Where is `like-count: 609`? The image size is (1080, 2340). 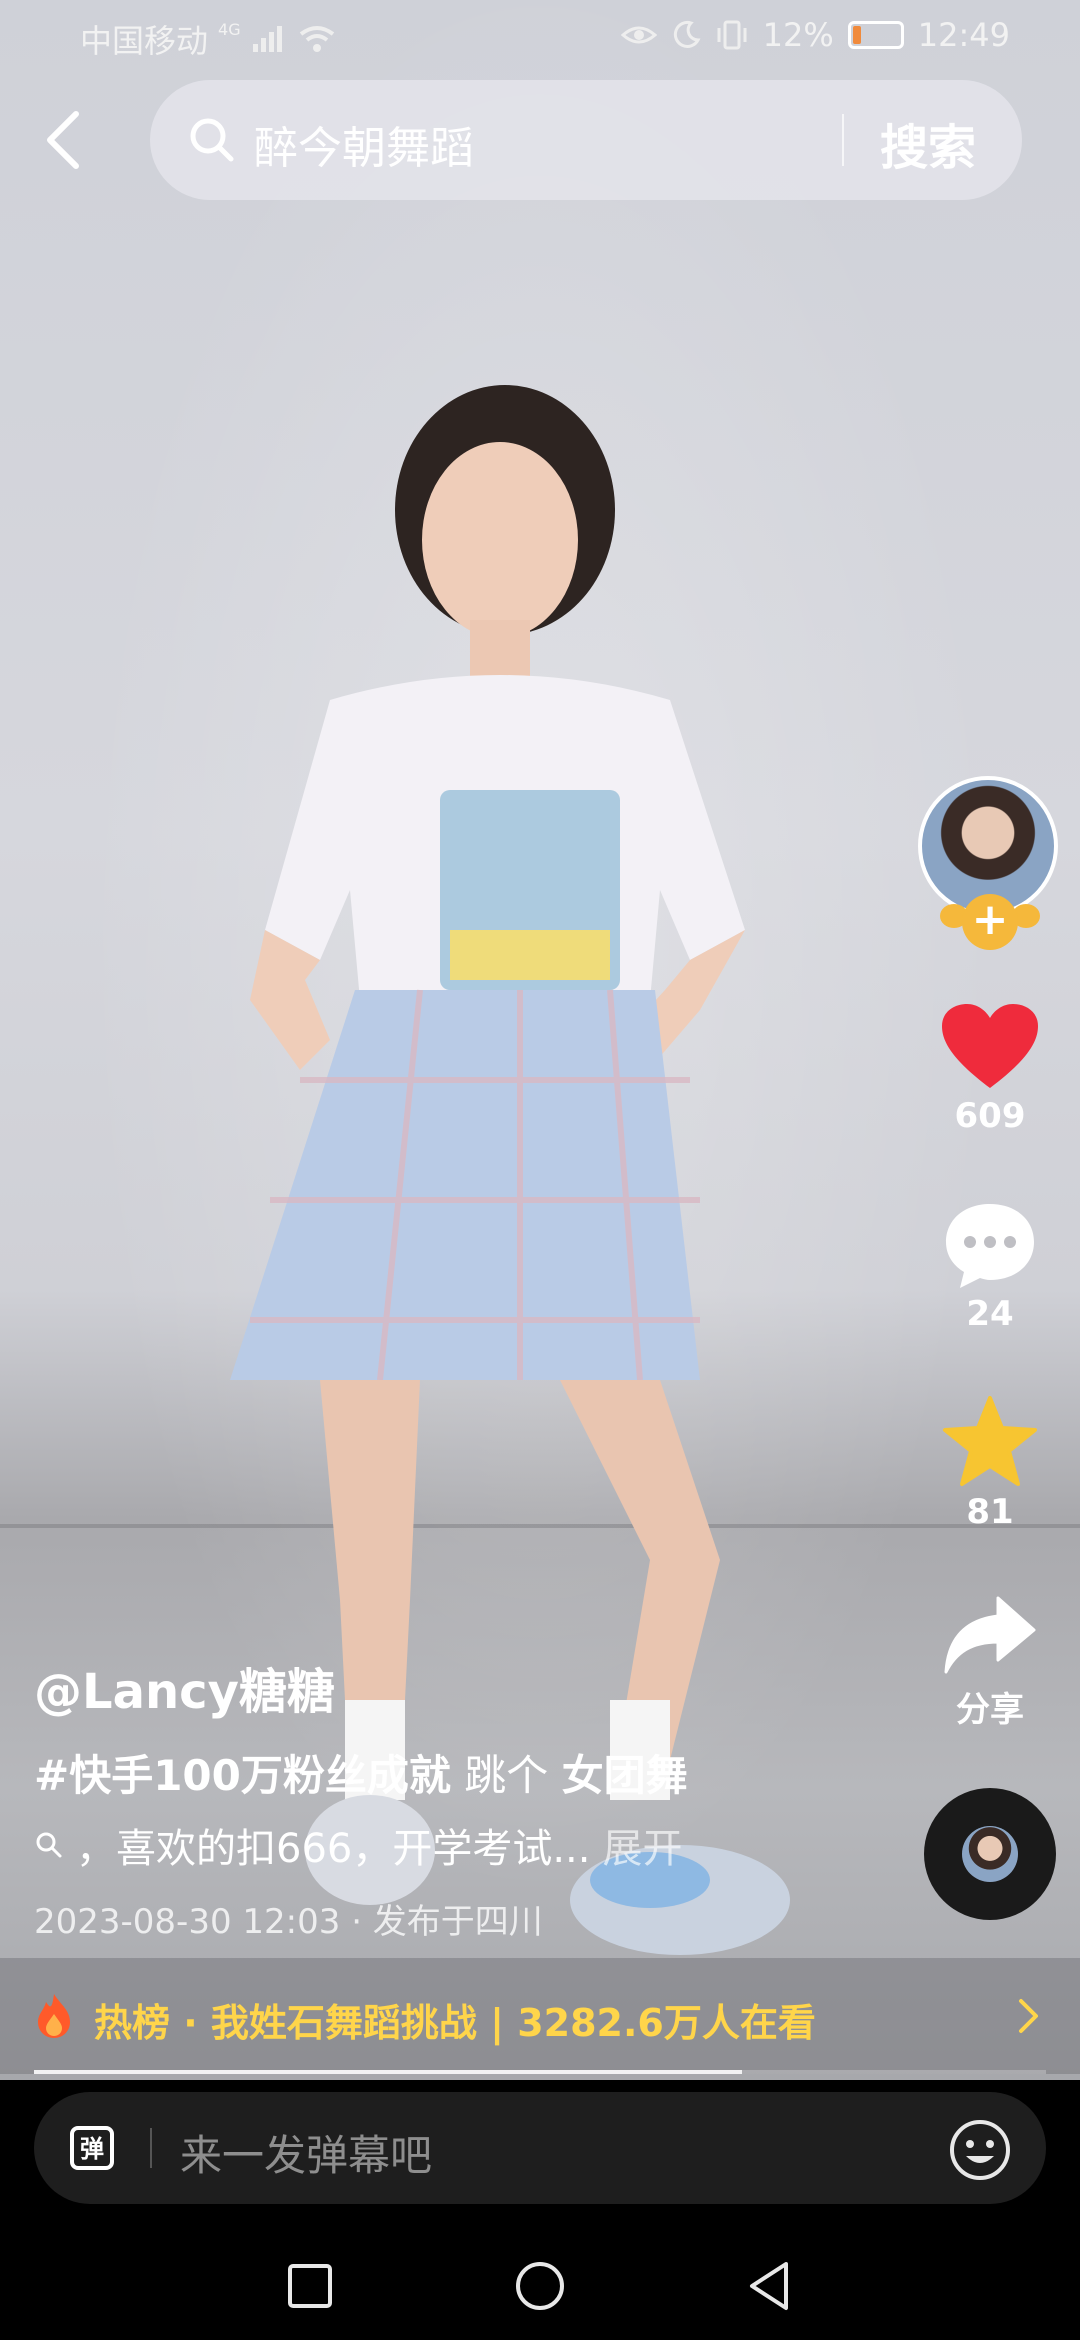 like-count: 609 is located at coordinates (990, 1116).